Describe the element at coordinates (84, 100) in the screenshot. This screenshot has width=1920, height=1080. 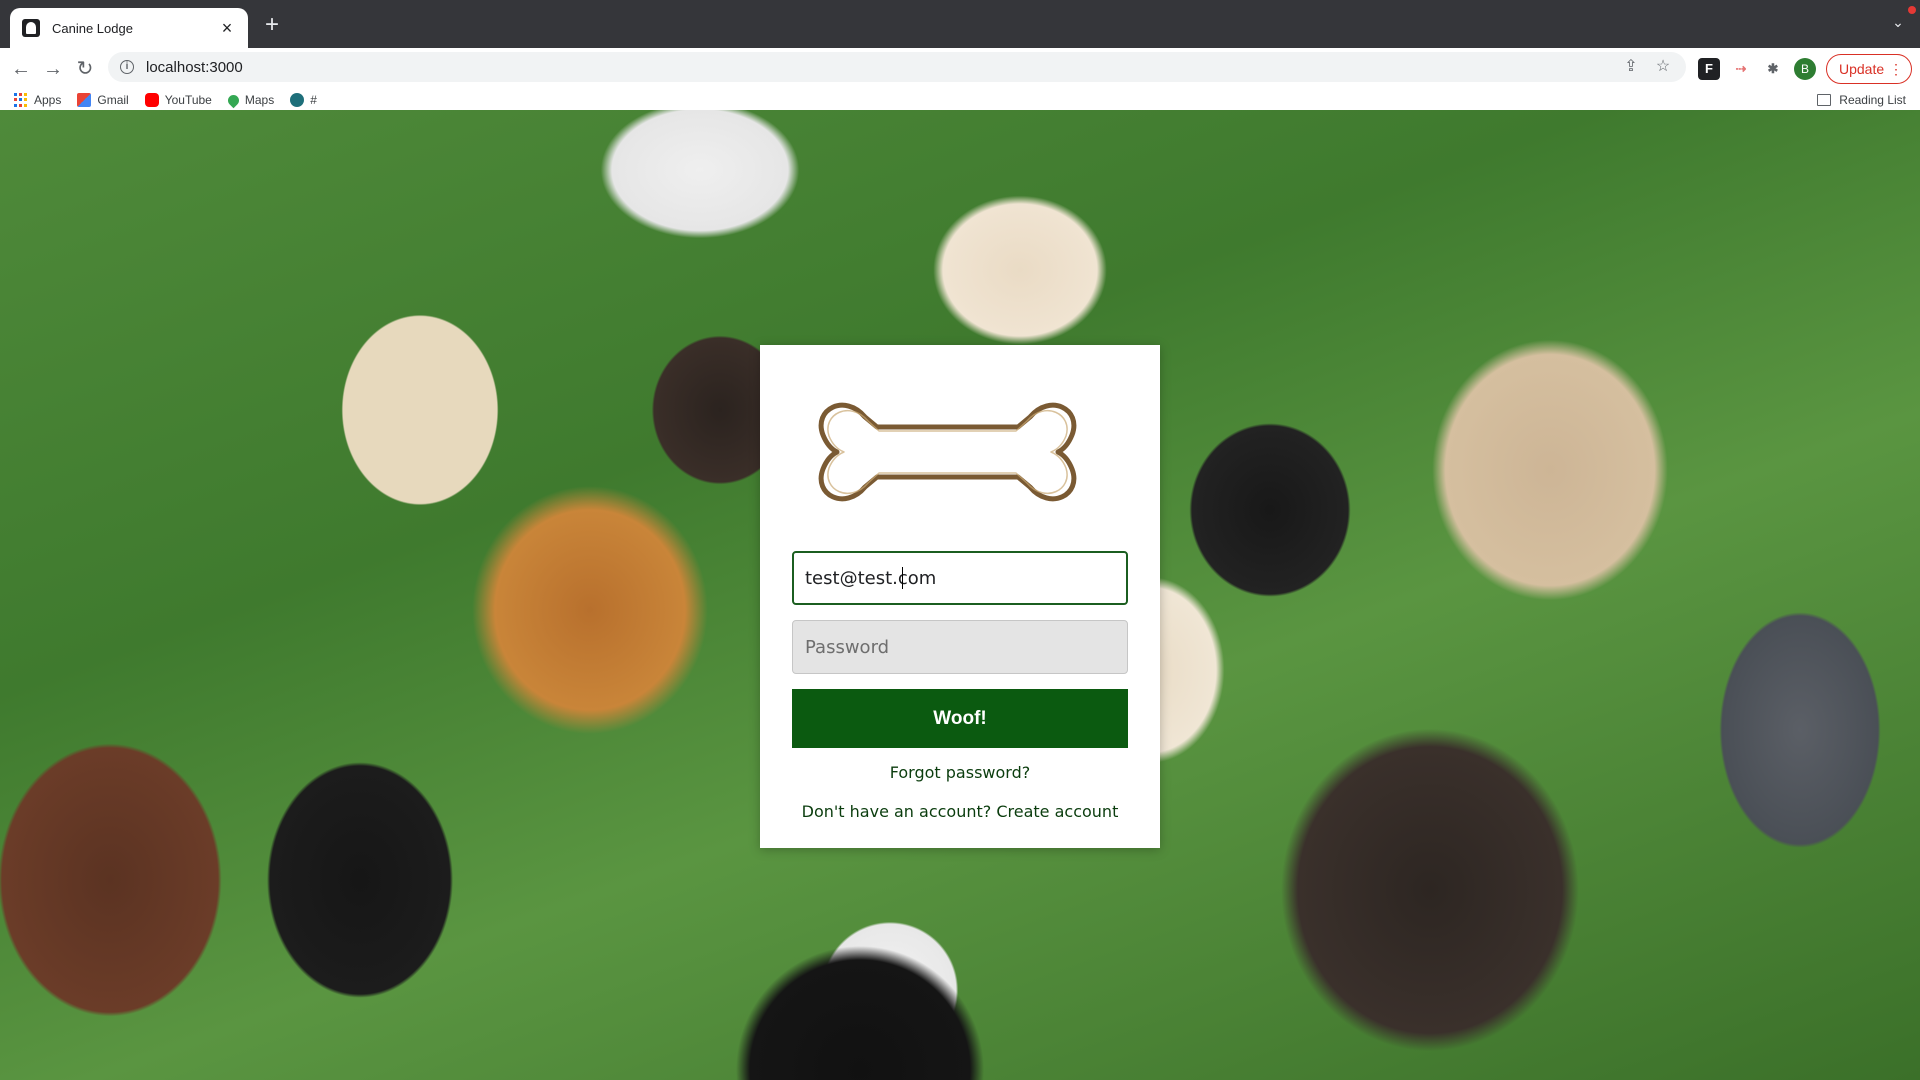
I see `gmail-icon` at that location.